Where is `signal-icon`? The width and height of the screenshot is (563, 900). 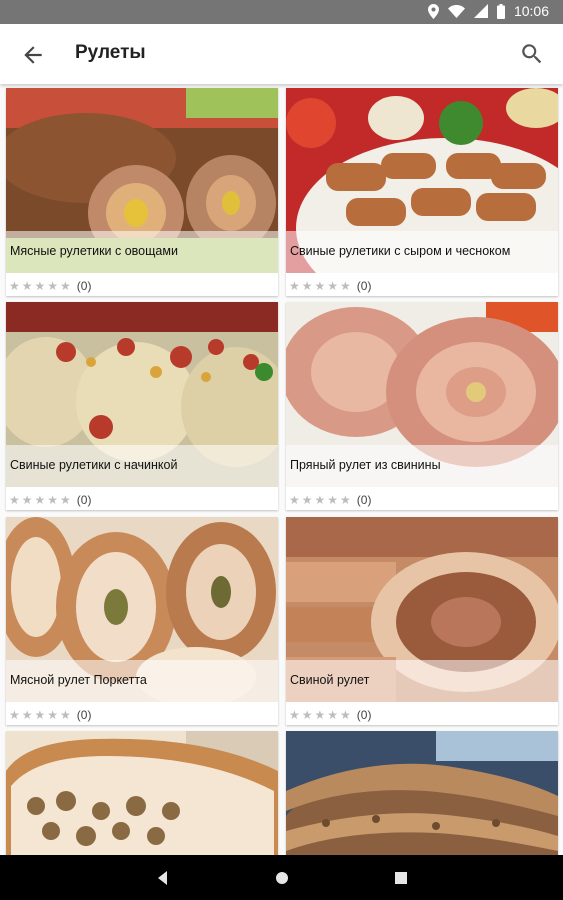
signal-icon is located at coordinates (480, 11).